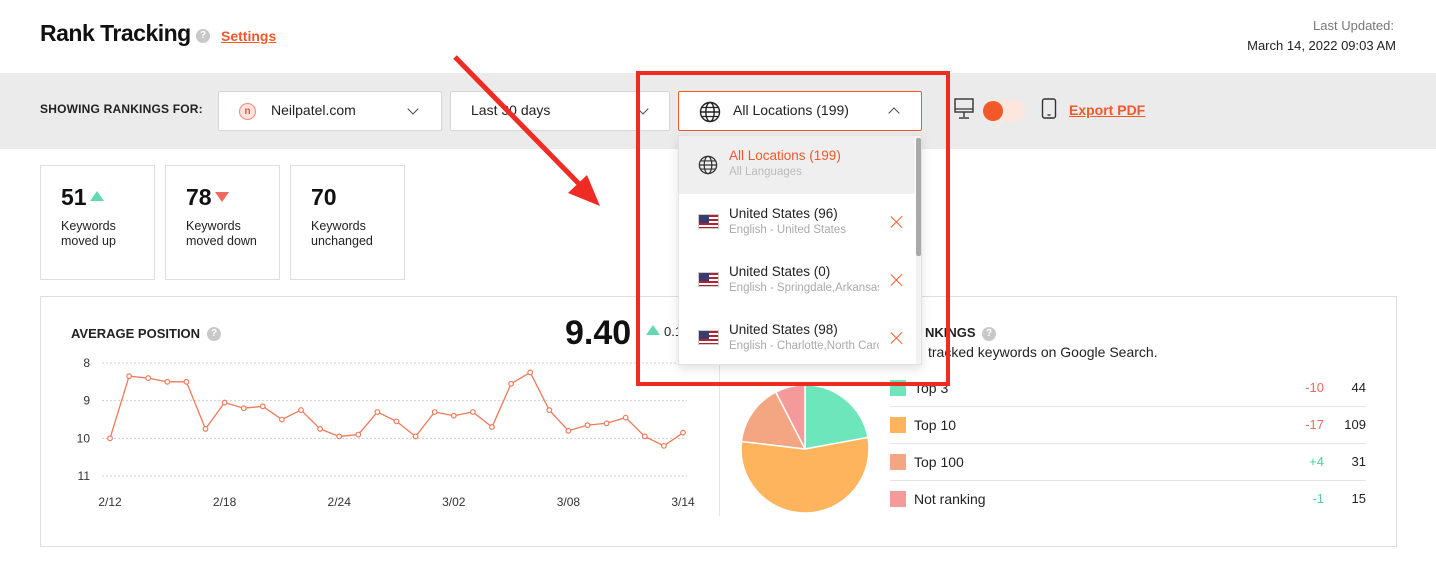 The image size is (1436, 568). Describe the element at coordinates (793, 228) in the screenshot. I see `annotation-highlight-box` at that location.